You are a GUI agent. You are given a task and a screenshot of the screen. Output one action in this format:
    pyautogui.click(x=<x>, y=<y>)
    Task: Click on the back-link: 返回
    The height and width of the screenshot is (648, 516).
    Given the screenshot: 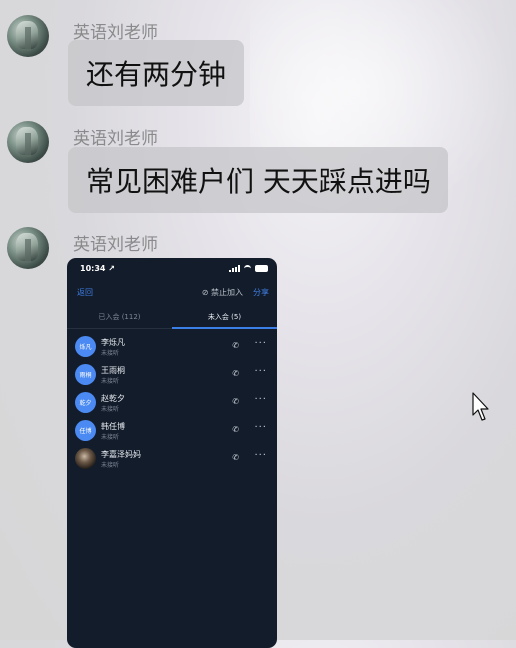 What is the action you would take?
    pyautogui.click(x=139, y=292)
    